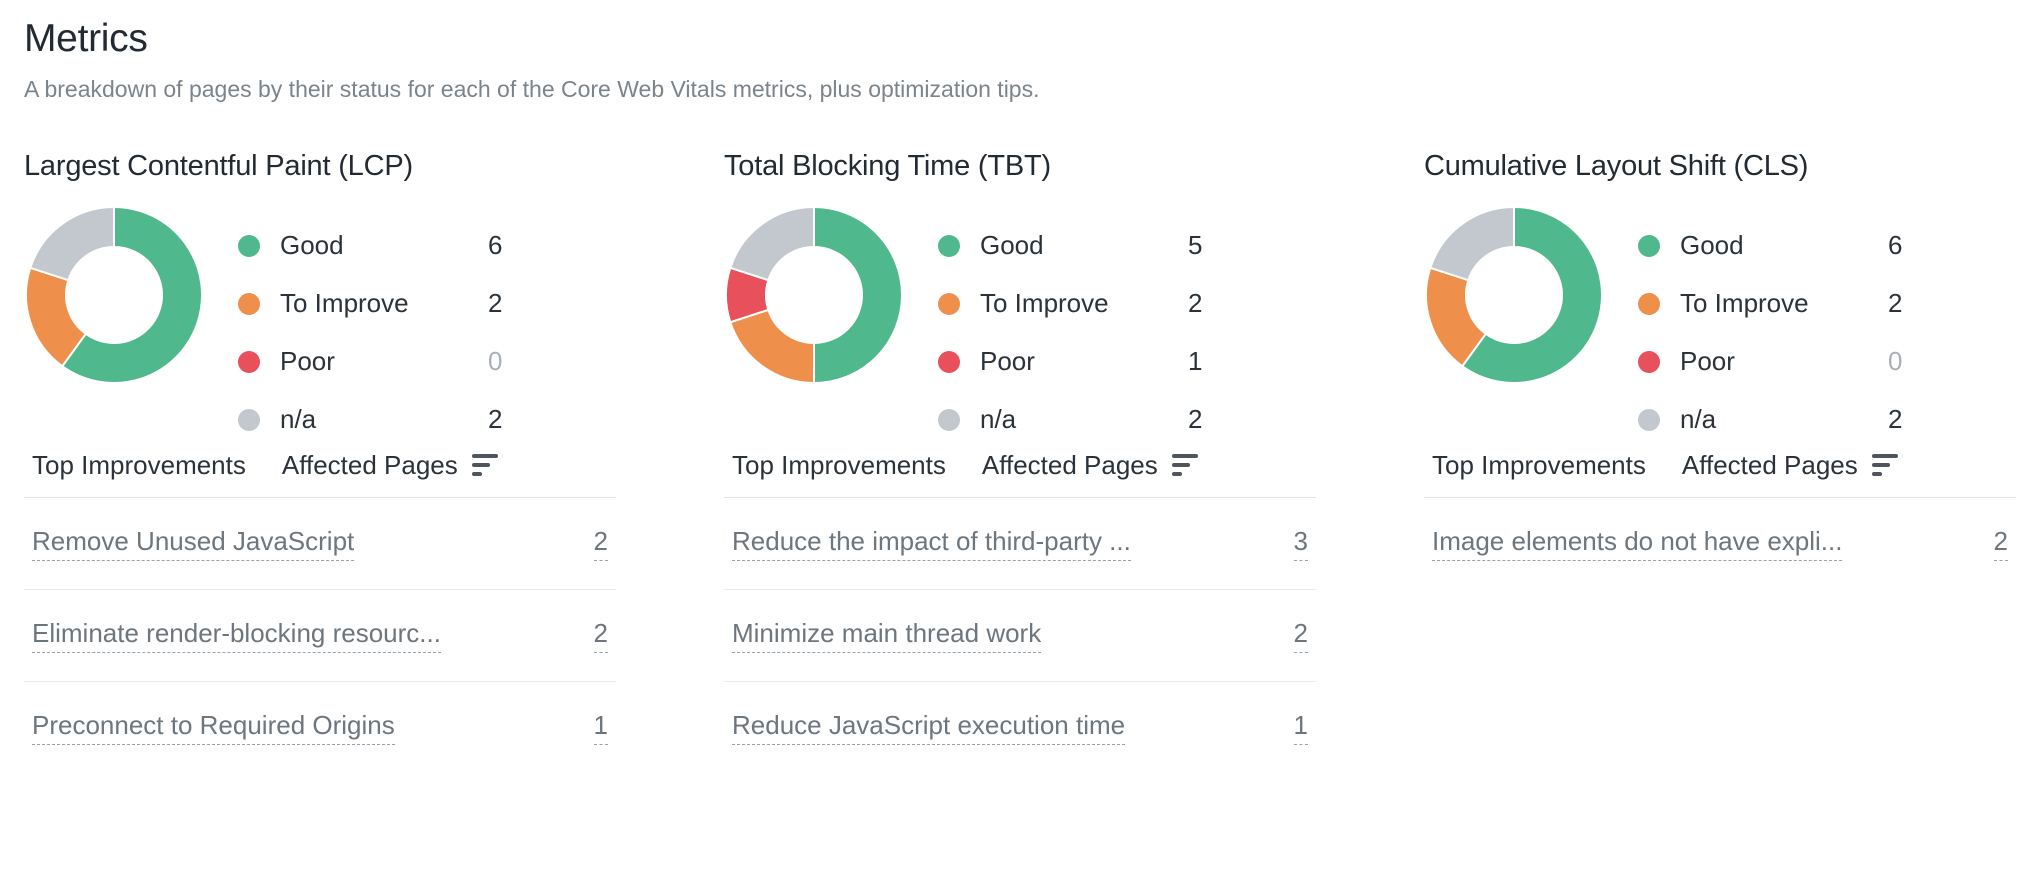 This screenshot has width=2020, height=874. I want to click on improvement-name: Minimize main thread work, so click(887, 635).